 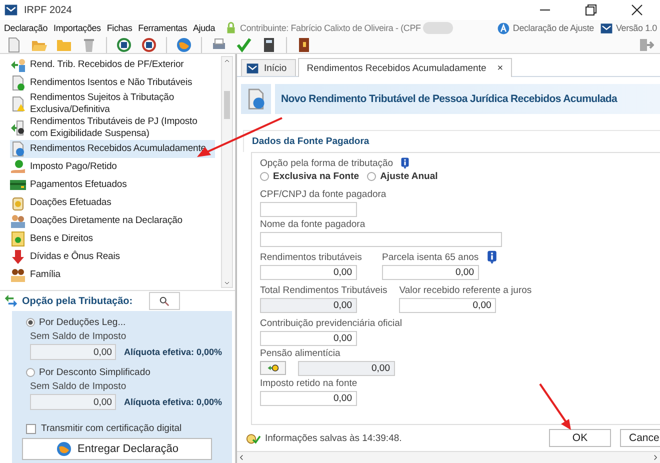 What do you see at coordinates (500, 68) in the screenshot?
I see `tab-close-button: ×` at bounding box center [500, 68].